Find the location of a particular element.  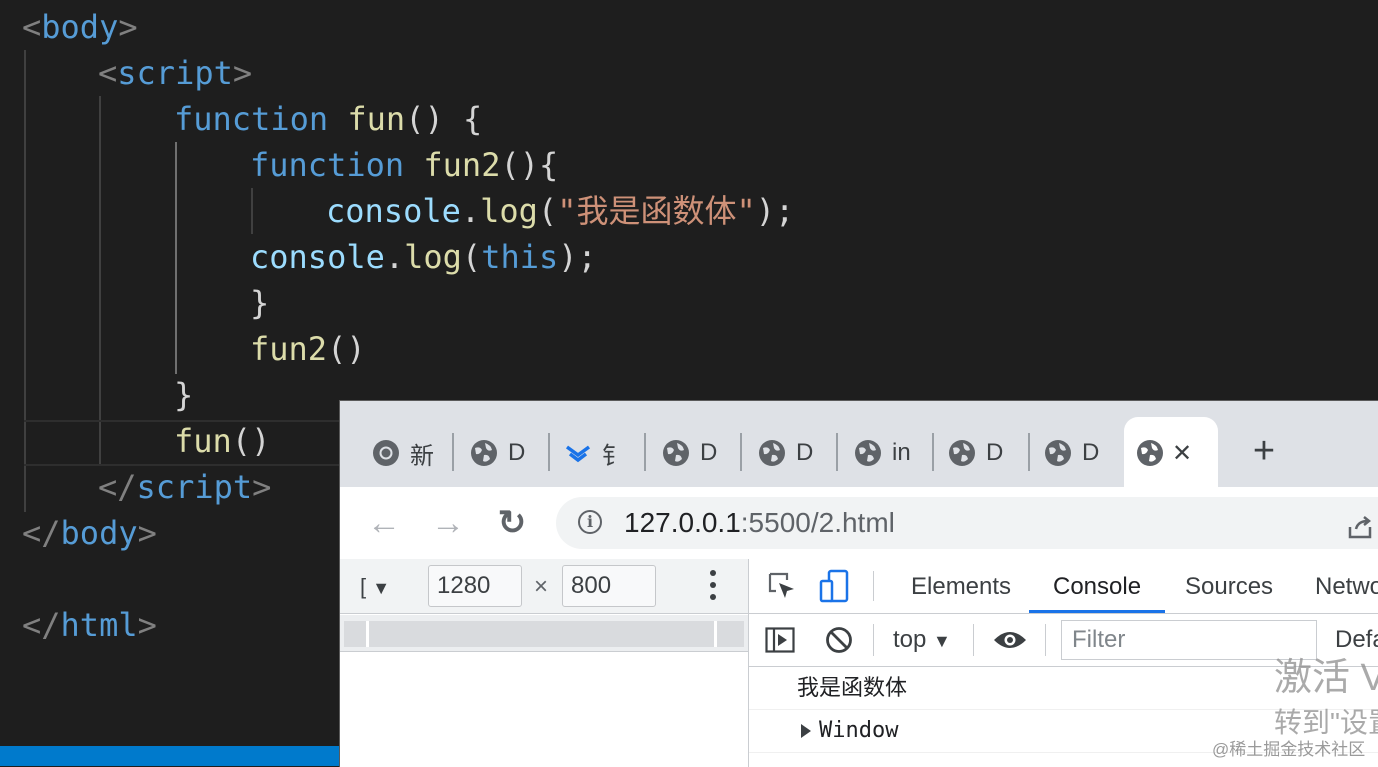

reload-button: ↻ is located at coordinates (512, 523).